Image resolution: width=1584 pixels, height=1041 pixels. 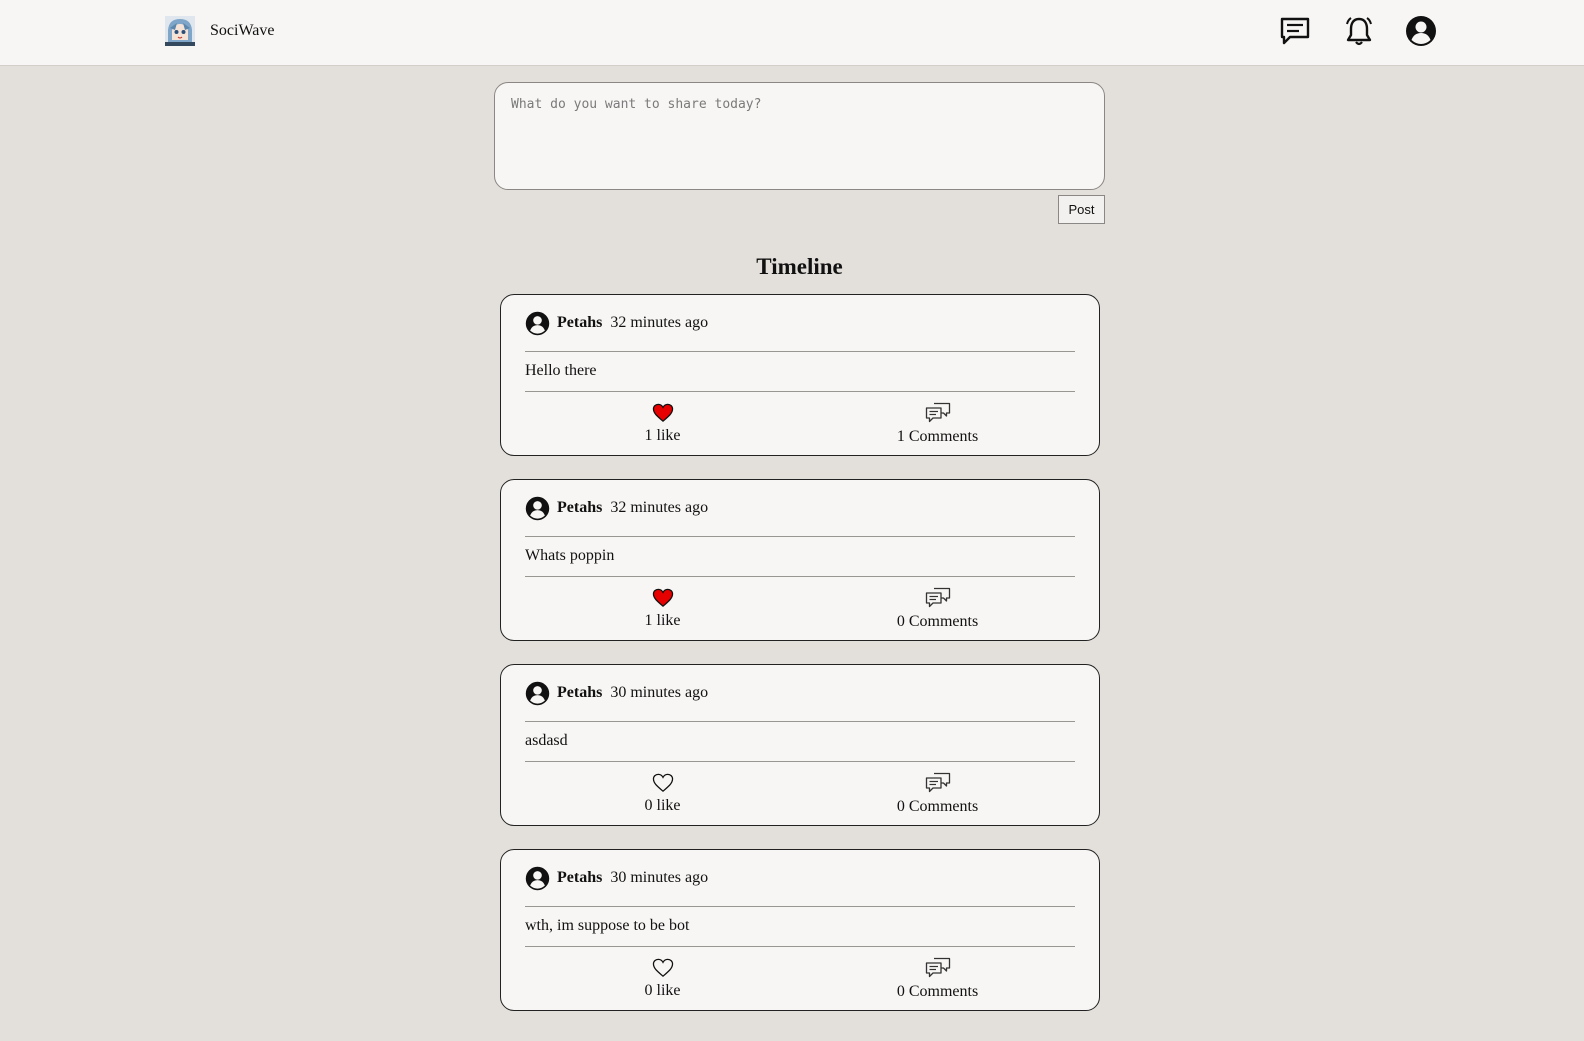 What do you see at coordinates (180, 31) in the screenshot?
I see `anime-avatar-logo-icon` at bounding box center [180, 31].